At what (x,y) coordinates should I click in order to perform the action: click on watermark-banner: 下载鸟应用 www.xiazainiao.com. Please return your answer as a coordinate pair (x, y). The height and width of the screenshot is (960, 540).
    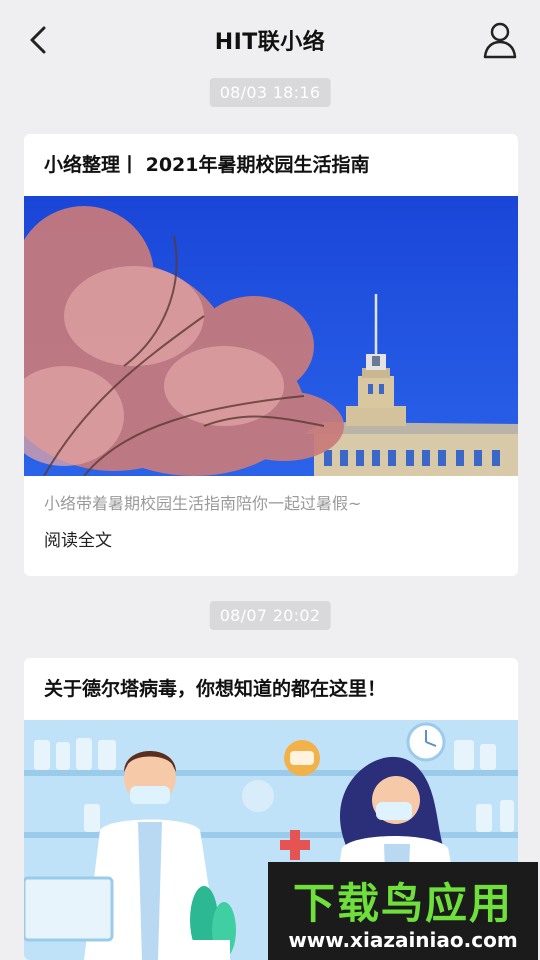
    Looking at the image, I should click on (403, 911).